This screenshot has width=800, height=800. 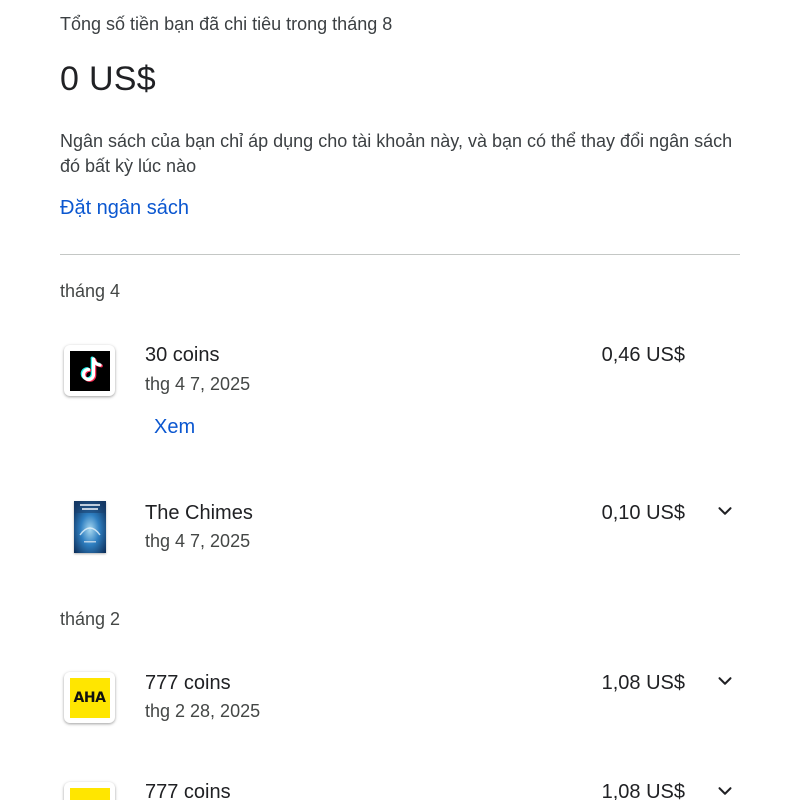 I want to click on view-button: Xem, so click(x=174, y=427).